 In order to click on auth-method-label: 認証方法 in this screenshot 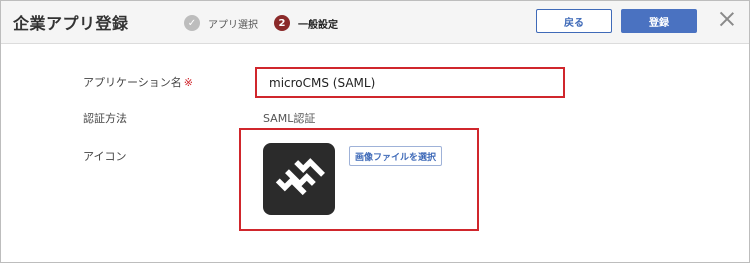, I will do `click(105, 118)`.